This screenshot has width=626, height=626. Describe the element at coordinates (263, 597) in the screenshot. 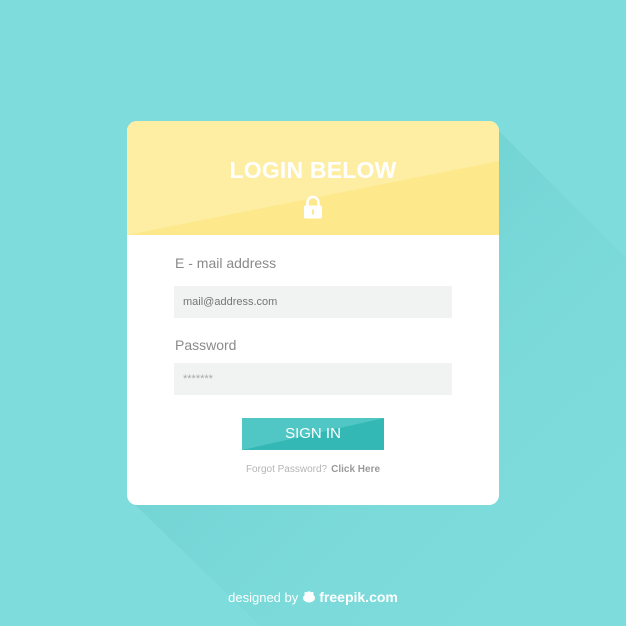

I see `credit-prefix: designed by` at that location.